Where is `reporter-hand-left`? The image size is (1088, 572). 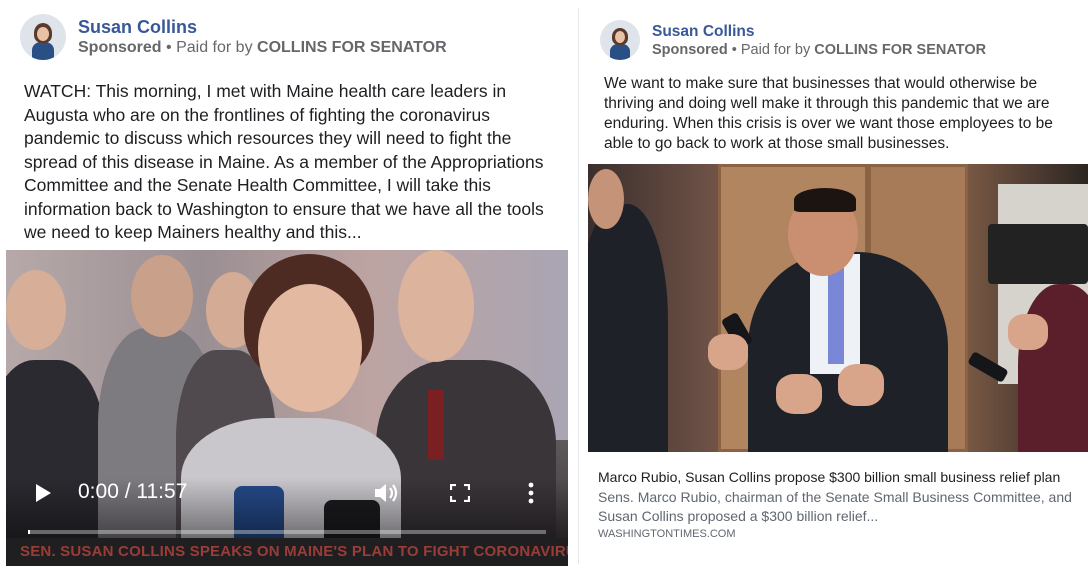 reporter-hand-left is located at coordinates (728, 352).